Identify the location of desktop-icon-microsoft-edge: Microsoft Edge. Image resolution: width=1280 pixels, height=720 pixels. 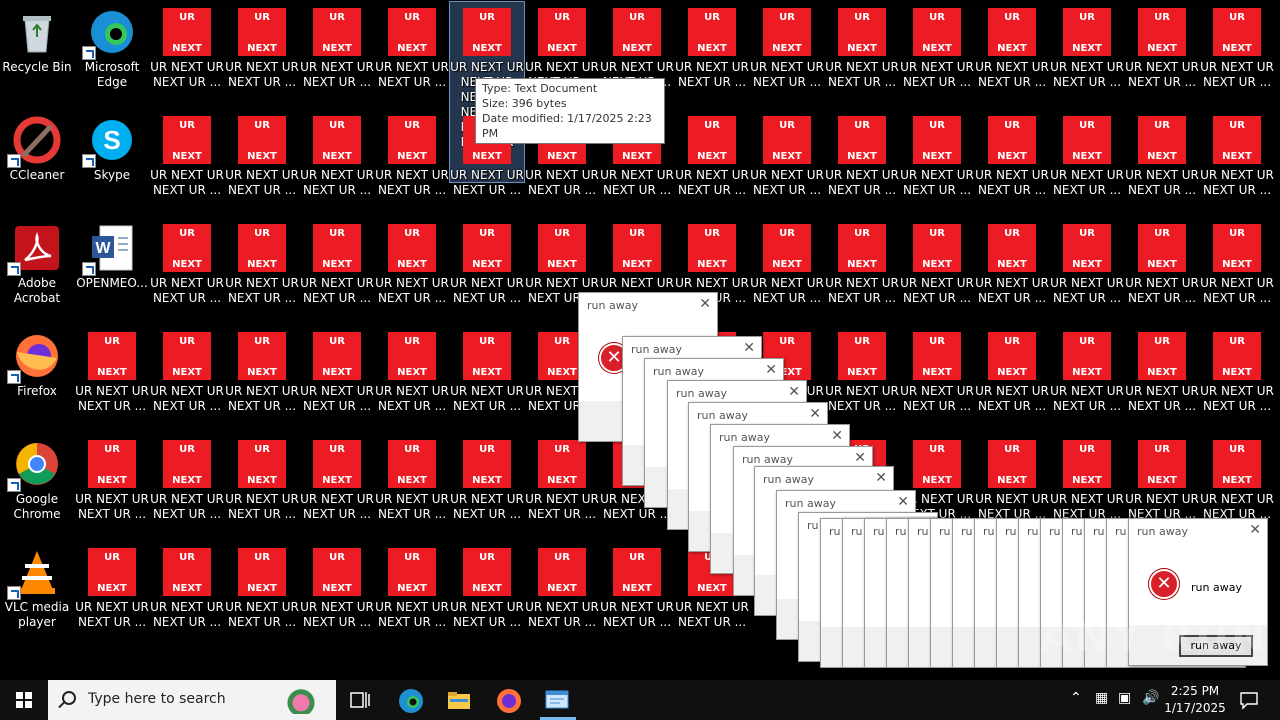
(112, 52).